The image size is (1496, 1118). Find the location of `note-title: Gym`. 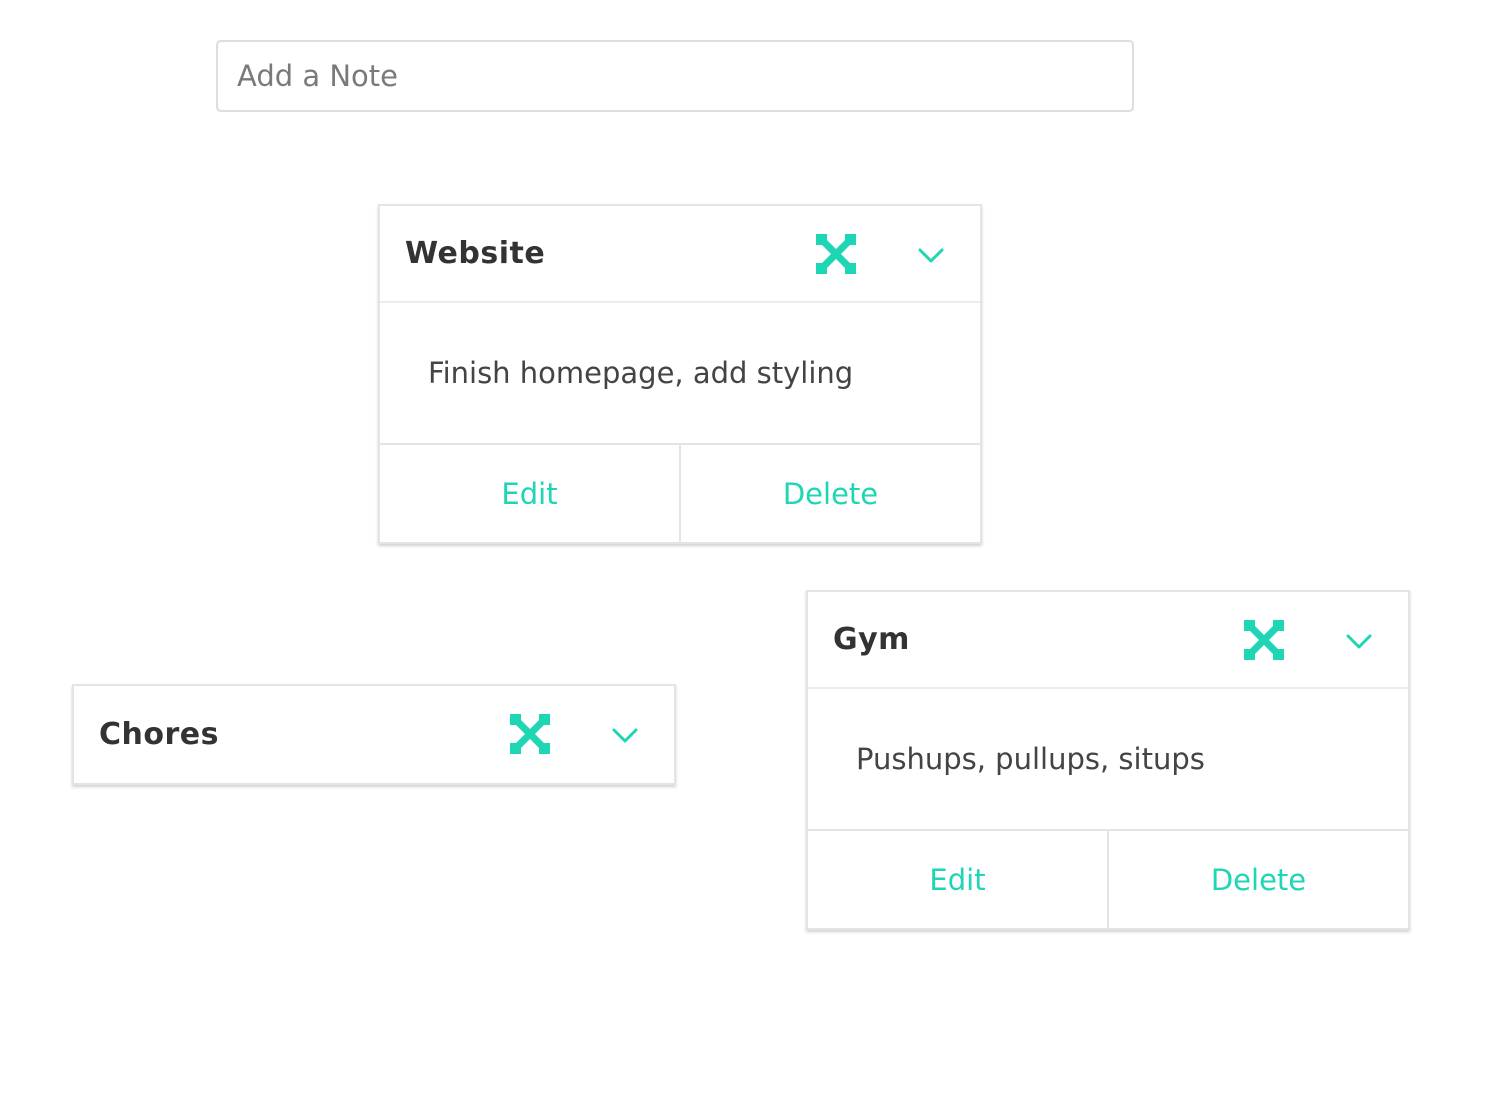

note-title: Gym is located at coordinates (871, 639).